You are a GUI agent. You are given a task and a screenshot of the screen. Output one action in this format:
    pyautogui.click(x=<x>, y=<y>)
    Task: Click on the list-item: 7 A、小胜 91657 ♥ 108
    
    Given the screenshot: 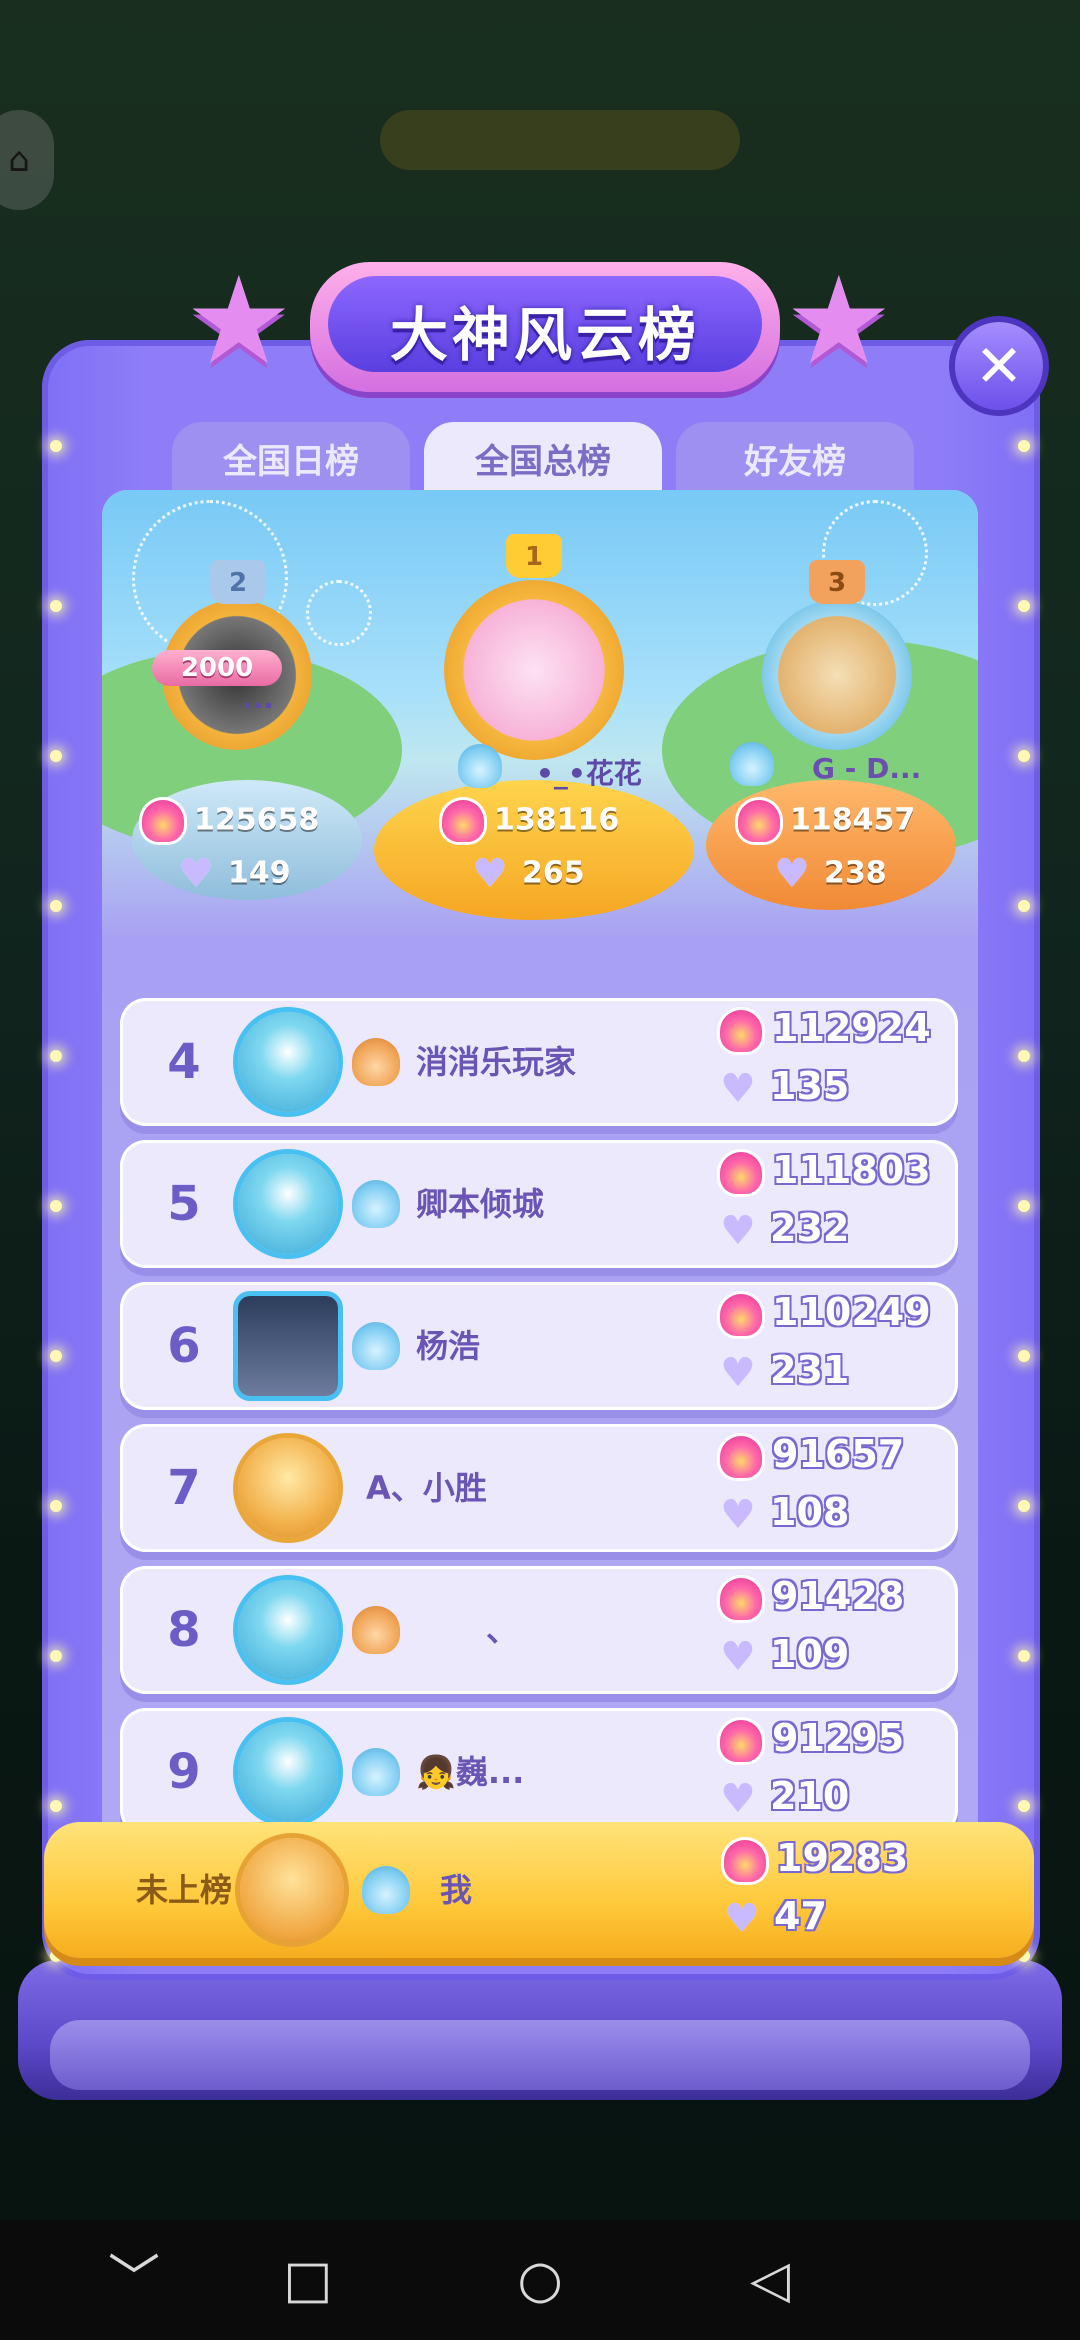 What is the action you would take?
    pyautogui.click(x=539, y=1488)
    